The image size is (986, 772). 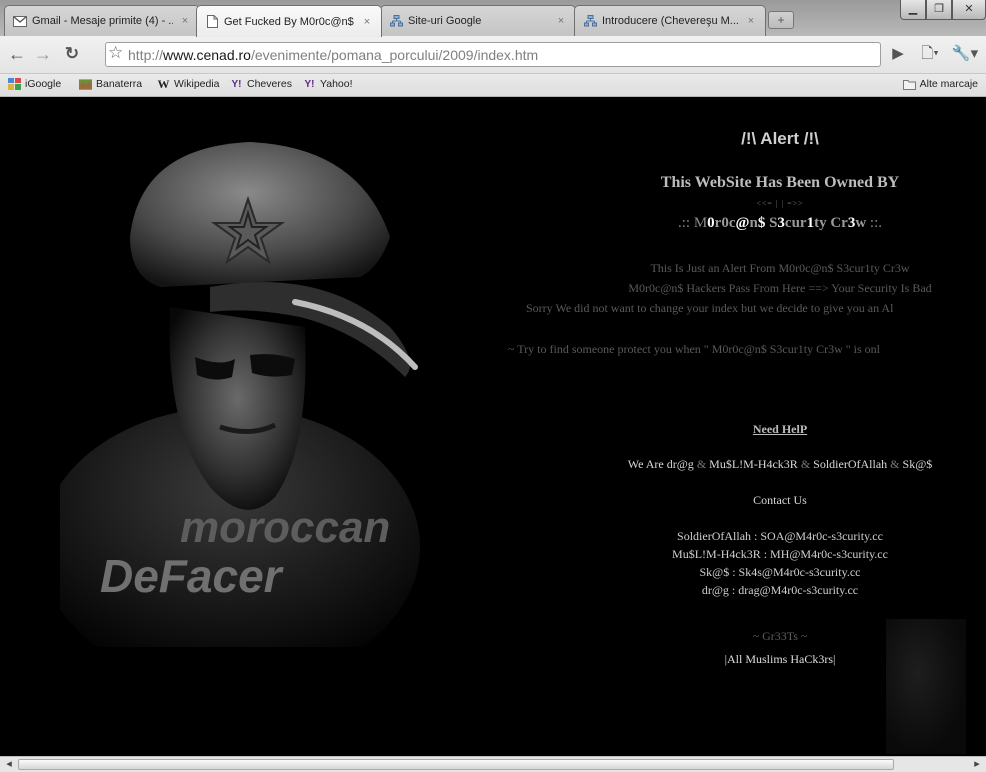 What do you see at coordinates (926, 686) in the screenshot?
I see `dark-side-image` at bounding box center [926, 686].